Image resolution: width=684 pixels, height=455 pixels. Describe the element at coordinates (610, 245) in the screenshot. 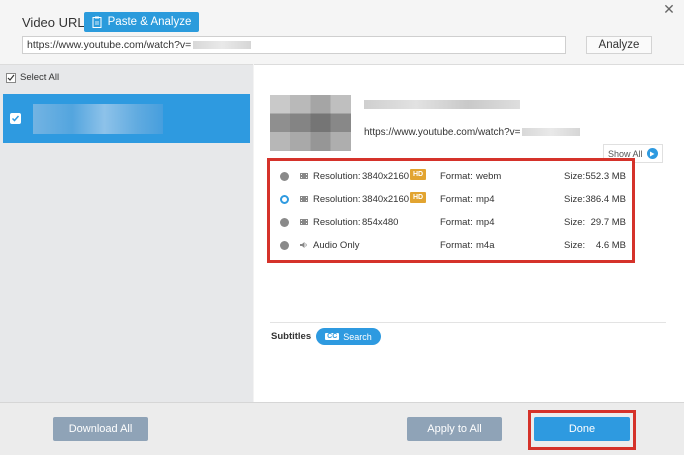

I see `size-value: 4.6 MB` at that location.